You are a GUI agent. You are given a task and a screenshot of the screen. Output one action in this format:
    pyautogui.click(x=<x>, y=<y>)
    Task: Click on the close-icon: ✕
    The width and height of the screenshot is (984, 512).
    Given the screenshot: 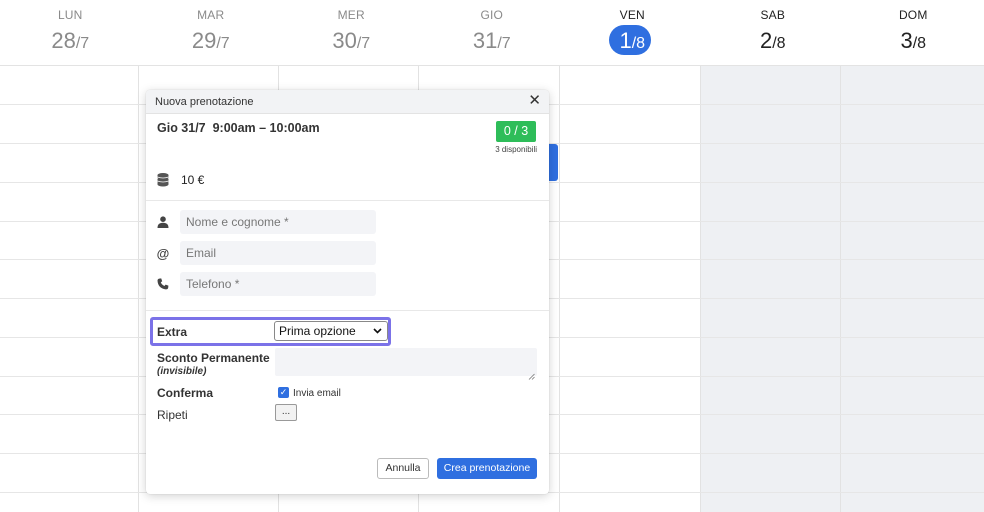 What is the action you would take?
    pyautogui.click(x=534, y=101)
    